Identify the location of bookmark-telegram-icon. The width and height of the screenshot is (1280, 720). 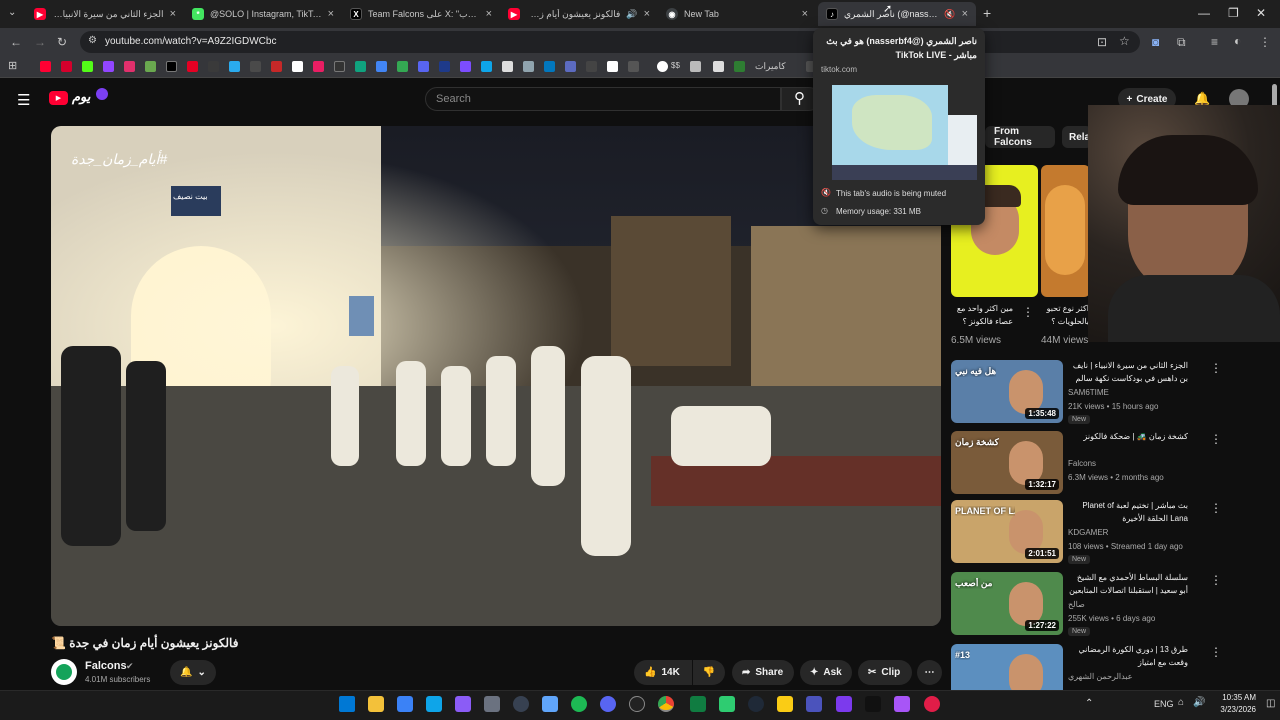
(234, 66).